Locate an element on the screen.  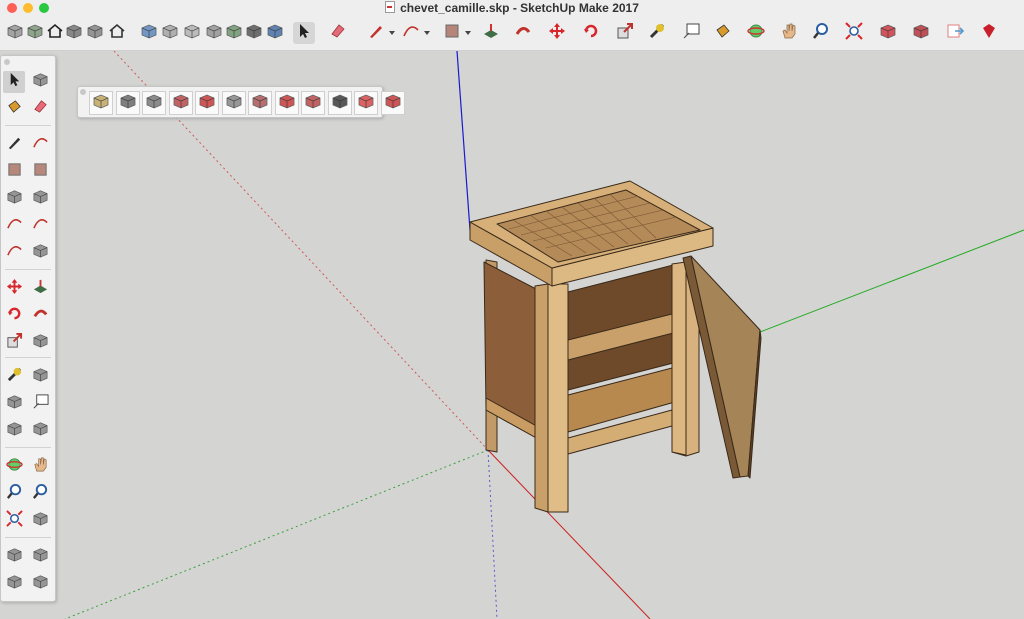
shaded-textures-button is located at coordinates (254, 33).